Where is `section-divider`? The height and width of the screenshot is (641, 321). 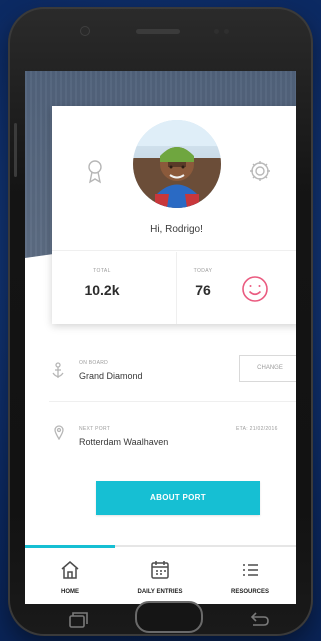 section-divider is located at coordinates (172, 401).